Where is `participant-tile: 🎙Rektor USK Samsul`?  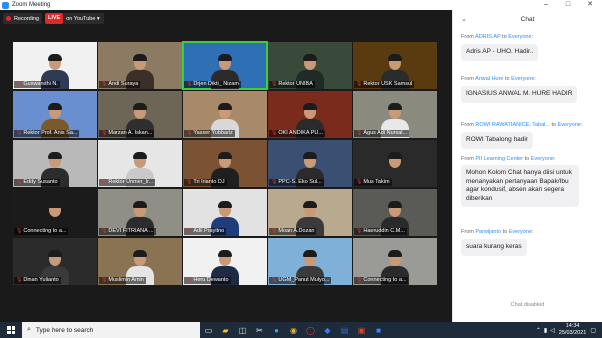 participant-tile: 🎙Rektor USK Samsul is located at coordinates (395, 65).